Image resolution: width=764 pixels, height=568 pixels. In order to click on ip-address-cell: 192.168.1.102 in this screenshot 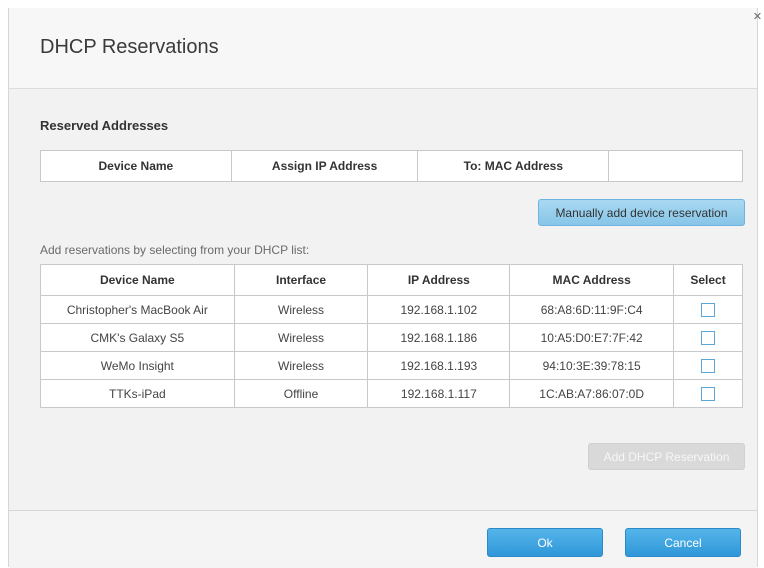, I will do `click(439, 309)`.